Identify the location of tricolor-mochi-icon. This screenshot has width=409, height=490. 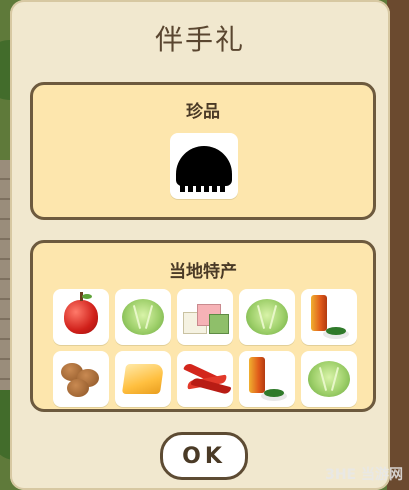
(206, 318).